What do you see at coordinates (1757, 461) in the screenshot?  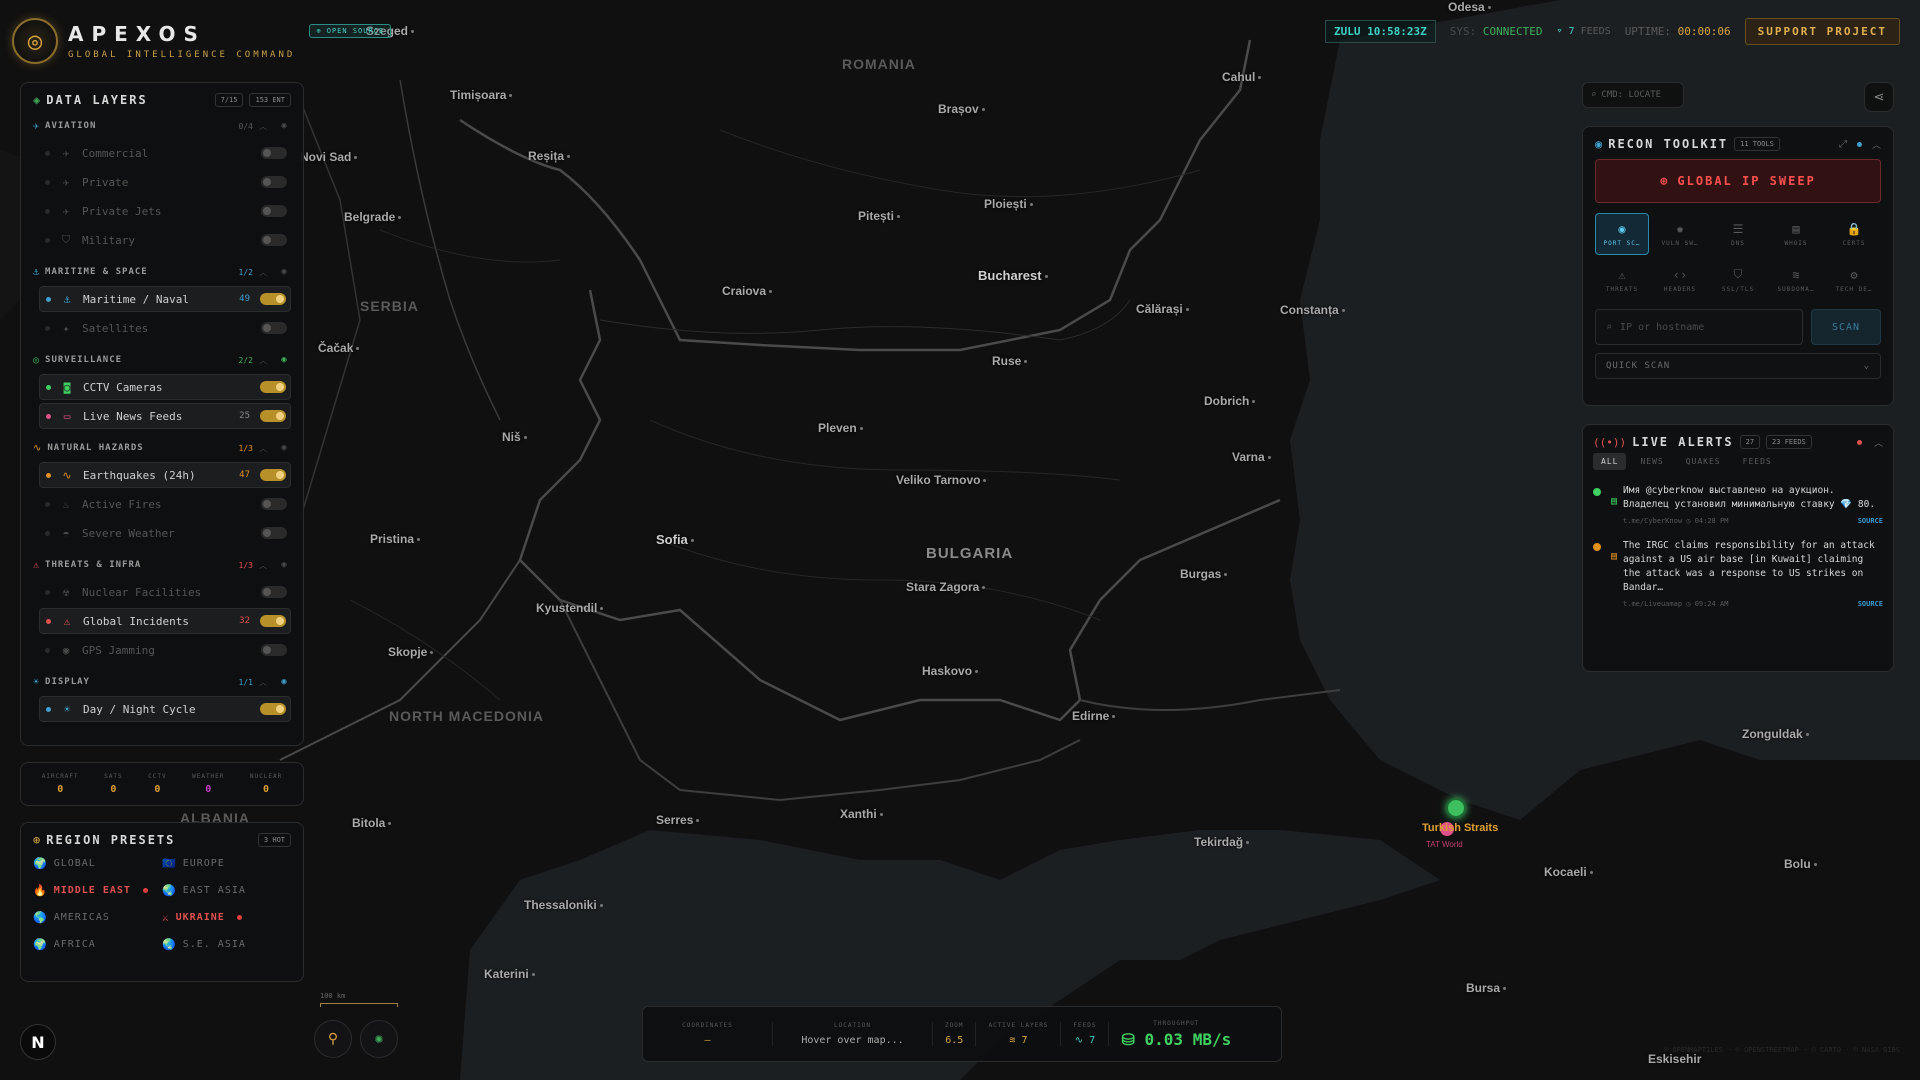 I see `tab-feeds: FEEDS` at bounding box center [1757, 461].